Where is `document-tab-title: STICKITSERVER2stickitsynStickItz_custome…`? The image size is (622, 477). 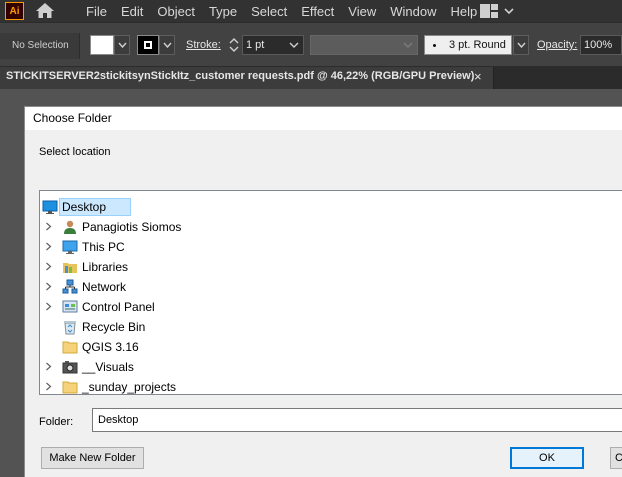
document-tab-title: STICKITSERVER2stickitsynStickItz_custome… is located at coordinates (240, 76).